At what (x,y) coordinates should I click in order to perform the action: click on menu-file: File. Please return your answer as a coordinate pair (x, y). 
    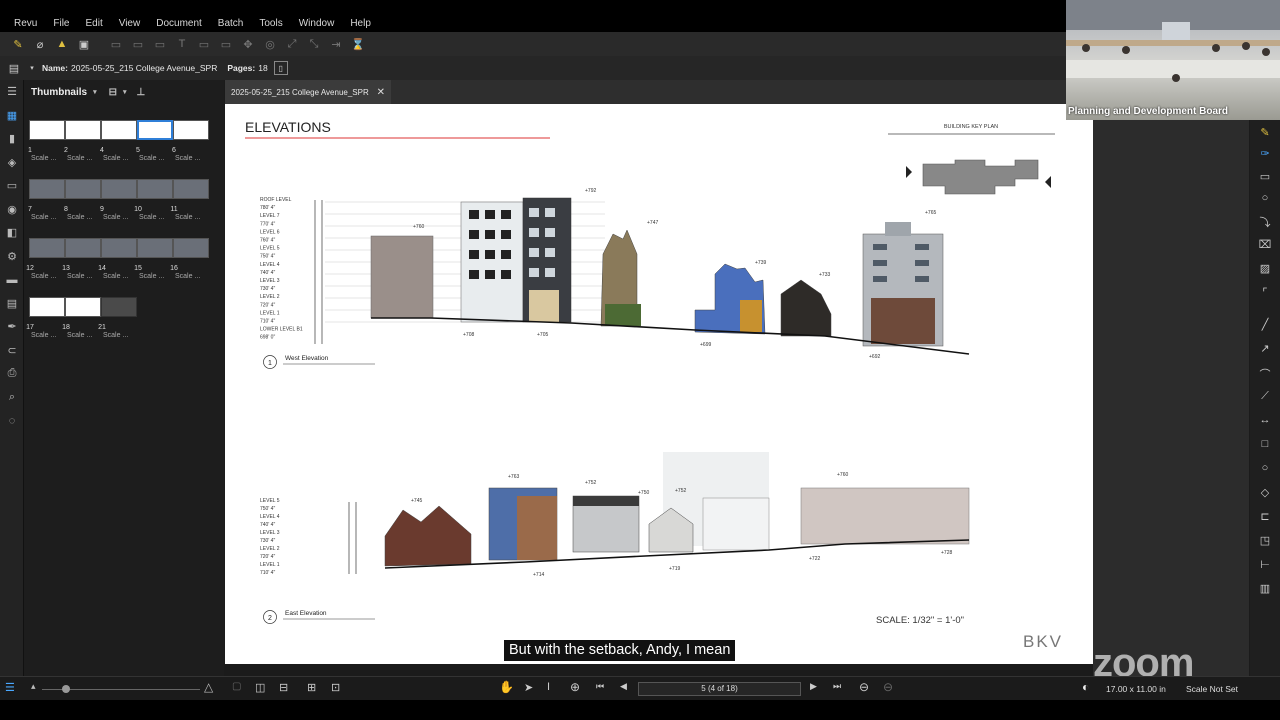
    Looking at the image, I should click on (61, 16).